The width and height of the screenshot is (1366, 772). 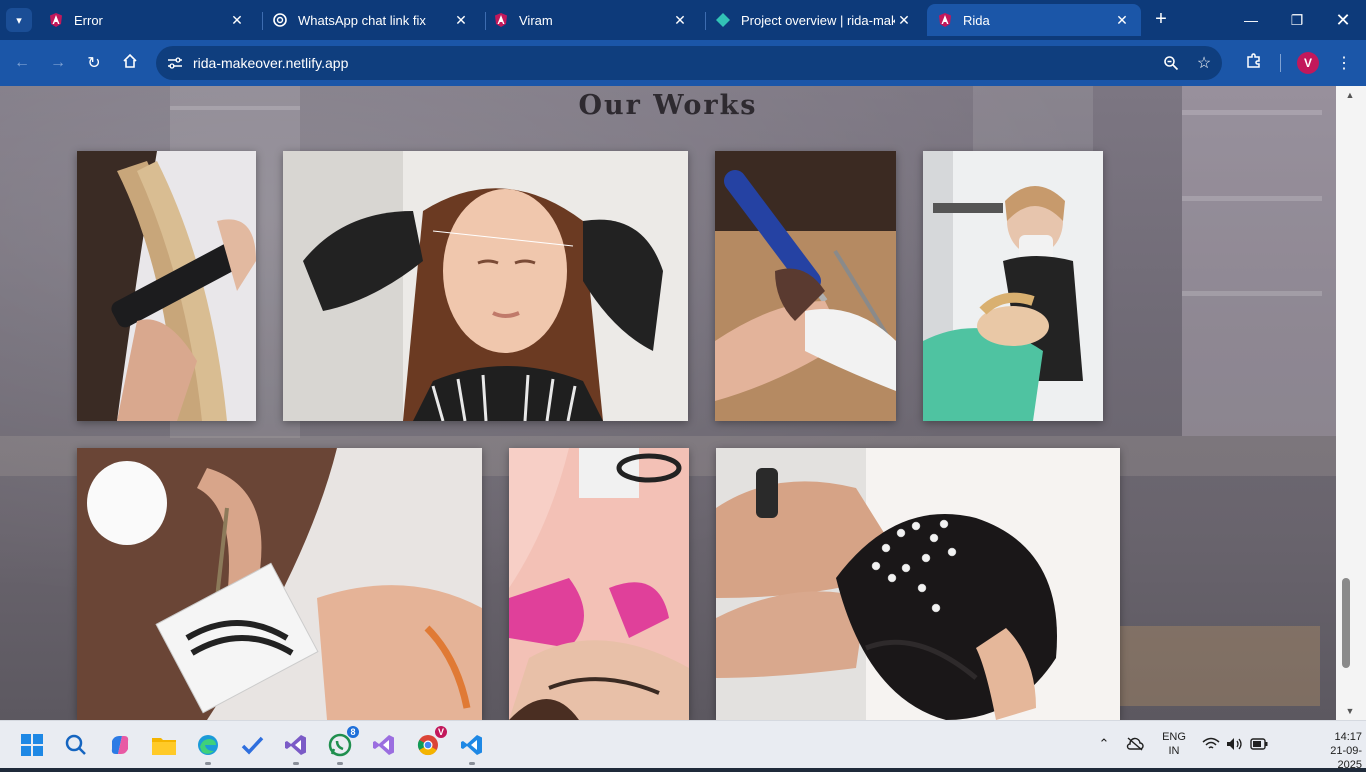 What do you see at coordinates (88, 20) in the screenshot?
I see `tab-title: Error` at bounding box center [88, 20].